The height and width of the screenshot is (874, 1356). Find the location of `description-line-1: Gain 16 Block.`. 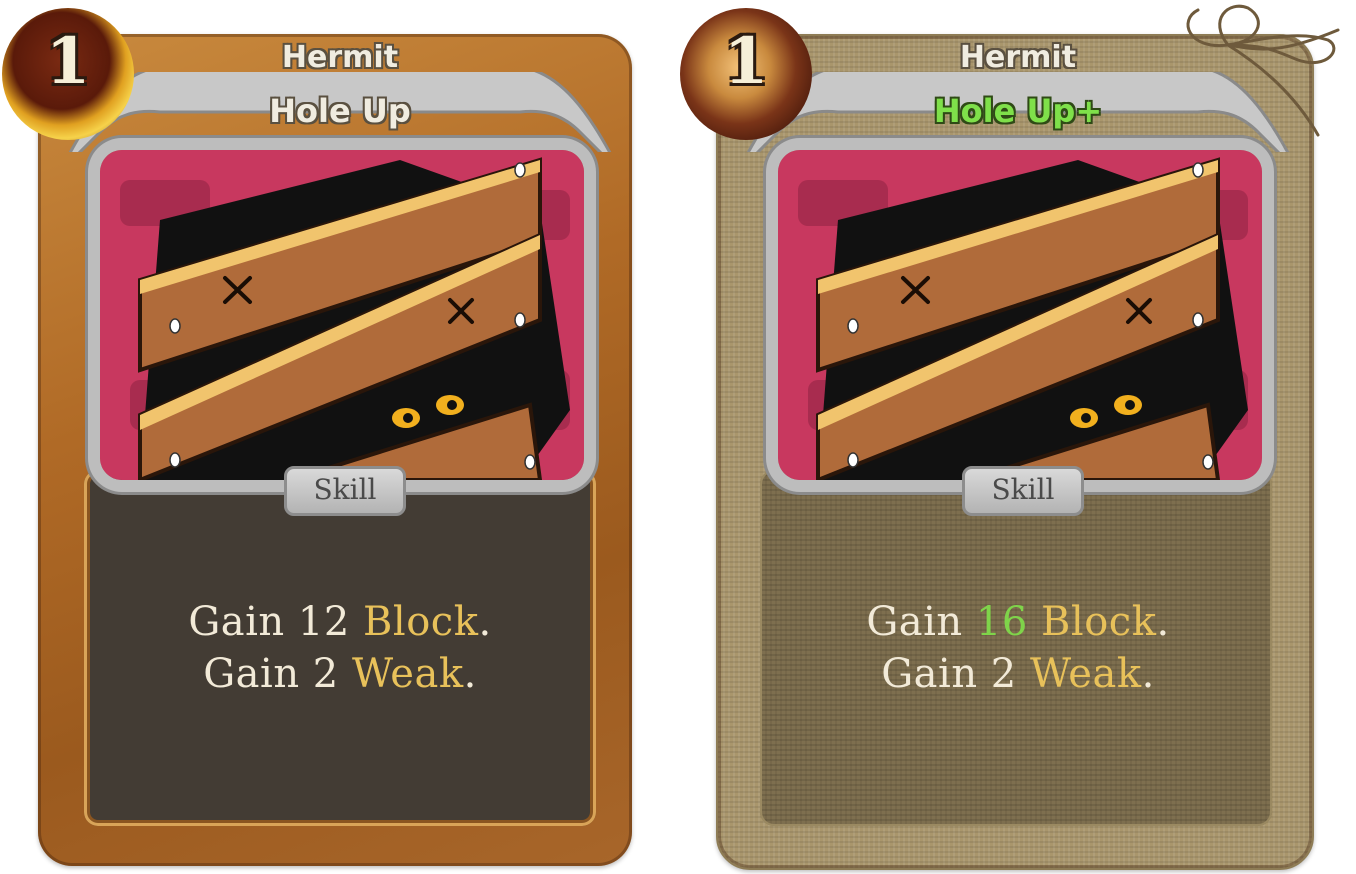

description-line-1: Gain 16 Block. is located at coordinates (1018, 622).